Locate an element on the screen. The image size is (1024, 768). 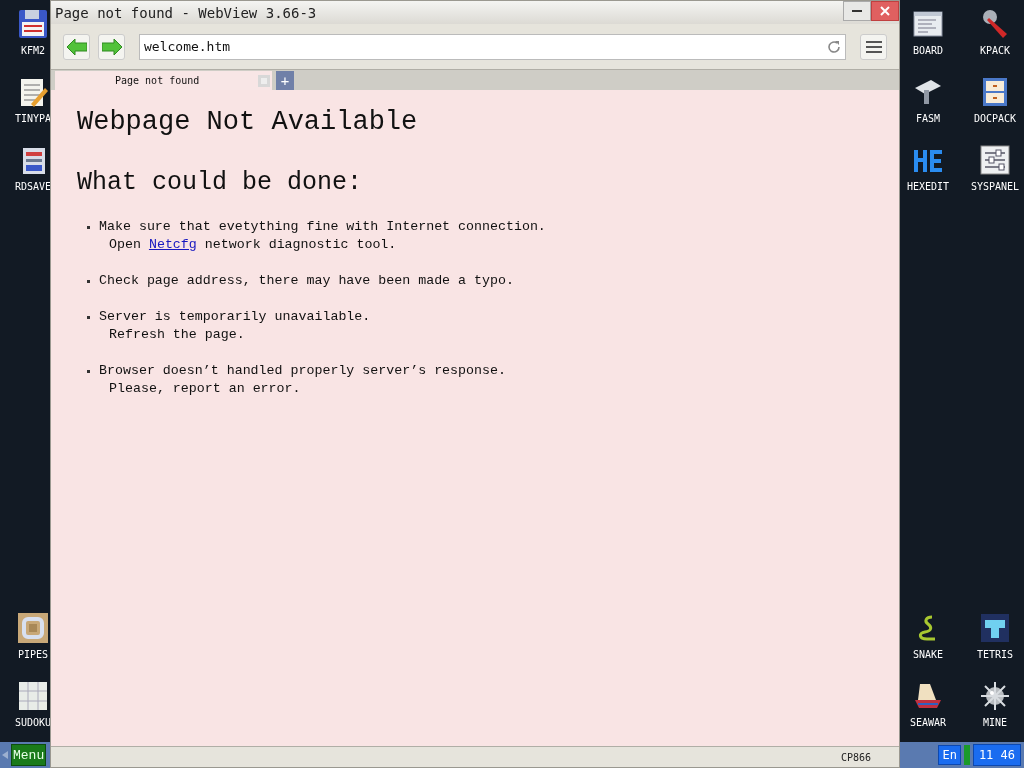
sliders-icon is located at coordinates (995, 160).